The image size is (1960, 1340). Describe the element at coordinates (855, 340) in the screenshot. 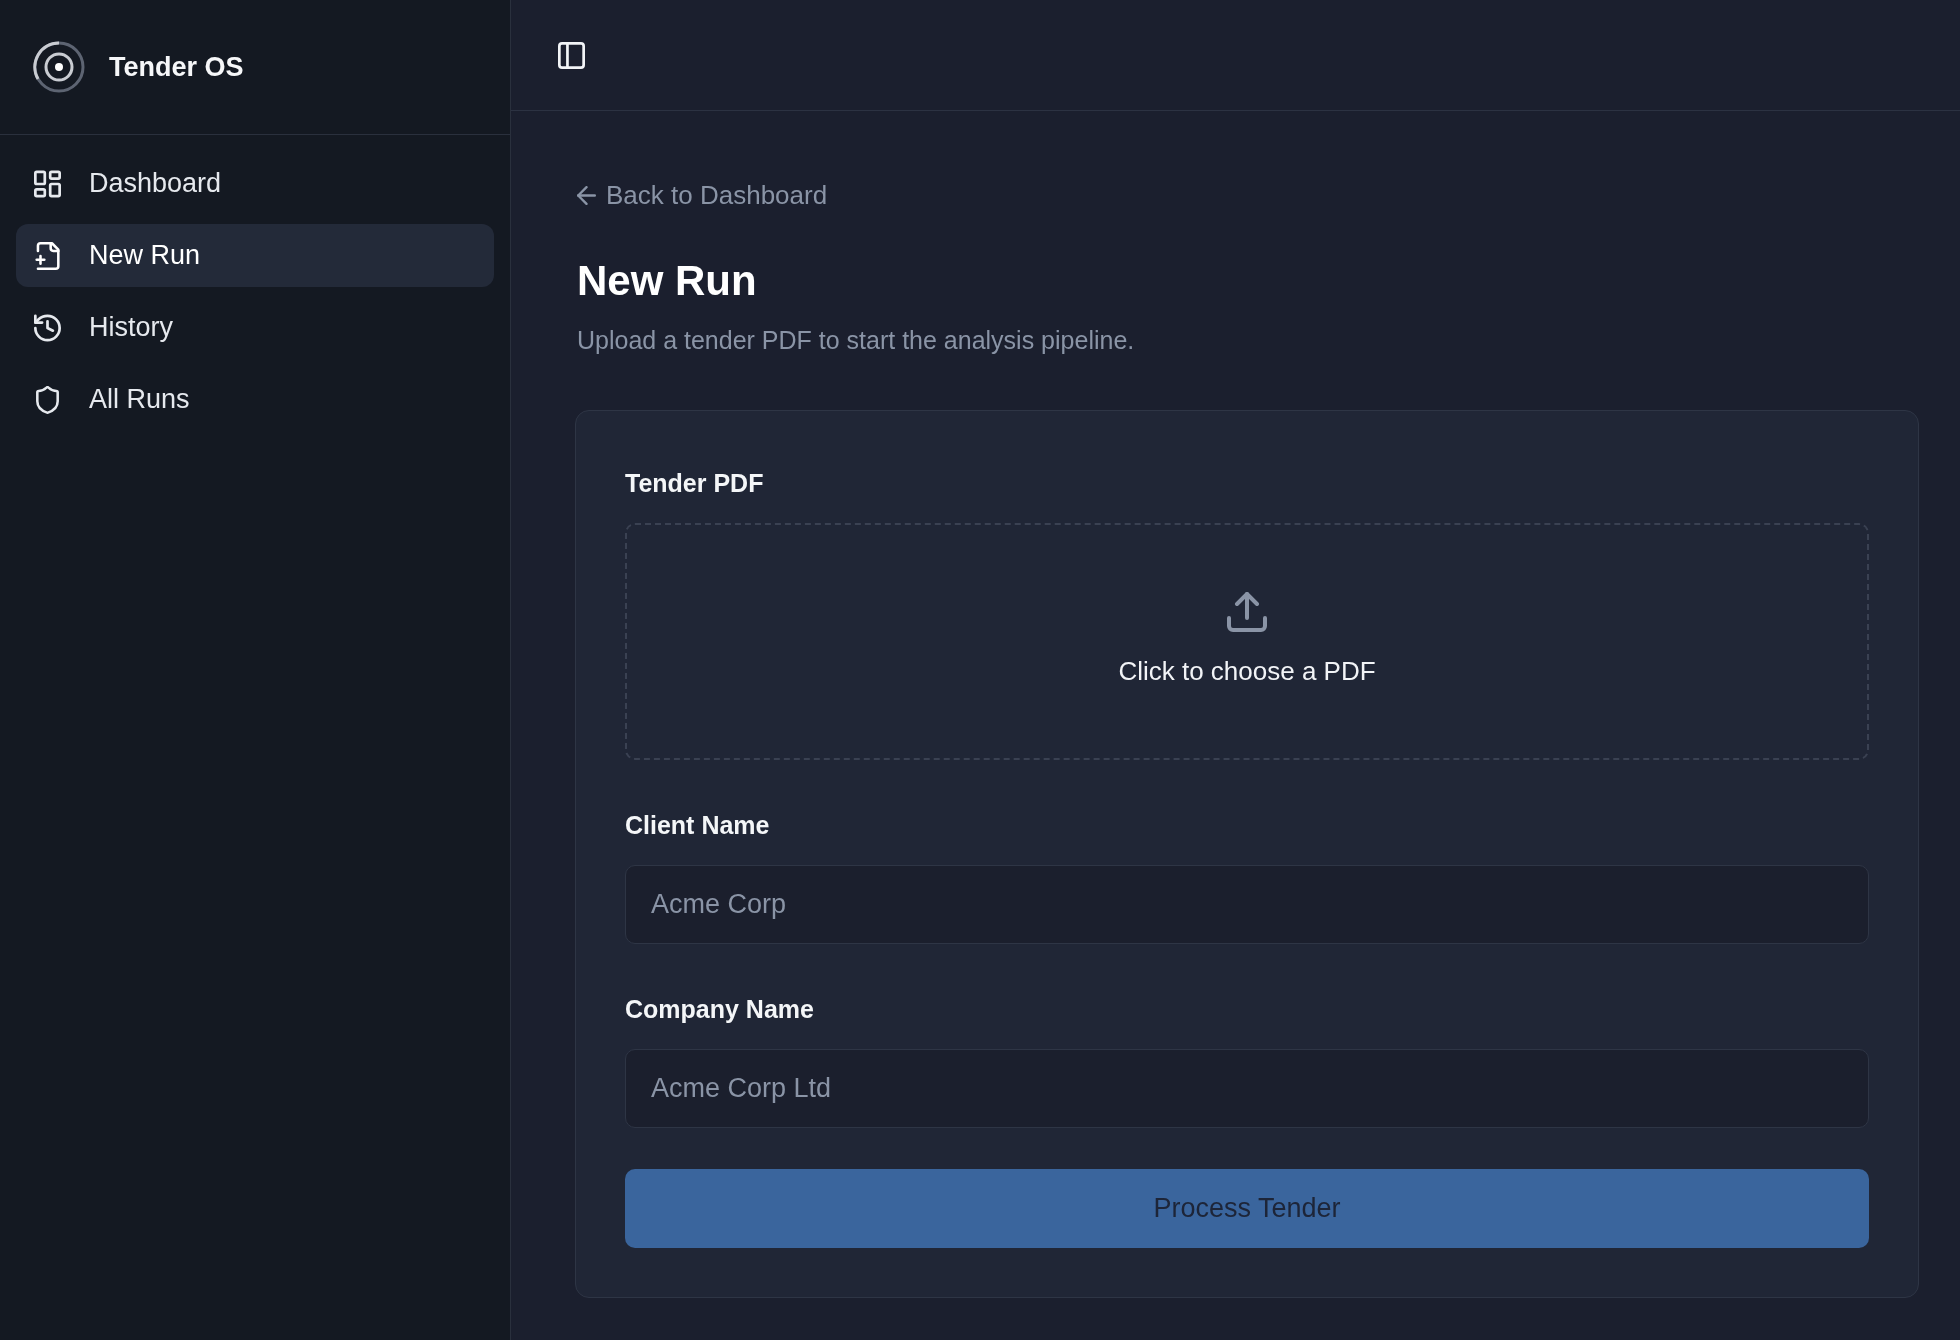

I see `page-subtitle: Upload a tender PDF to start the analysis pipeline.` at that location.